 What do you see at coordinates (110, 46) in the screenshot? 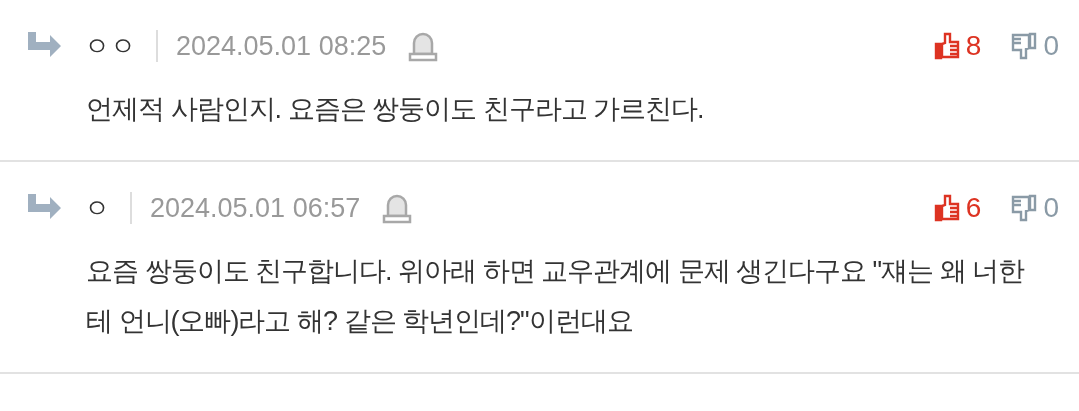
I see `author-name: ㅇㅇ` at bounding box center [110, 46].